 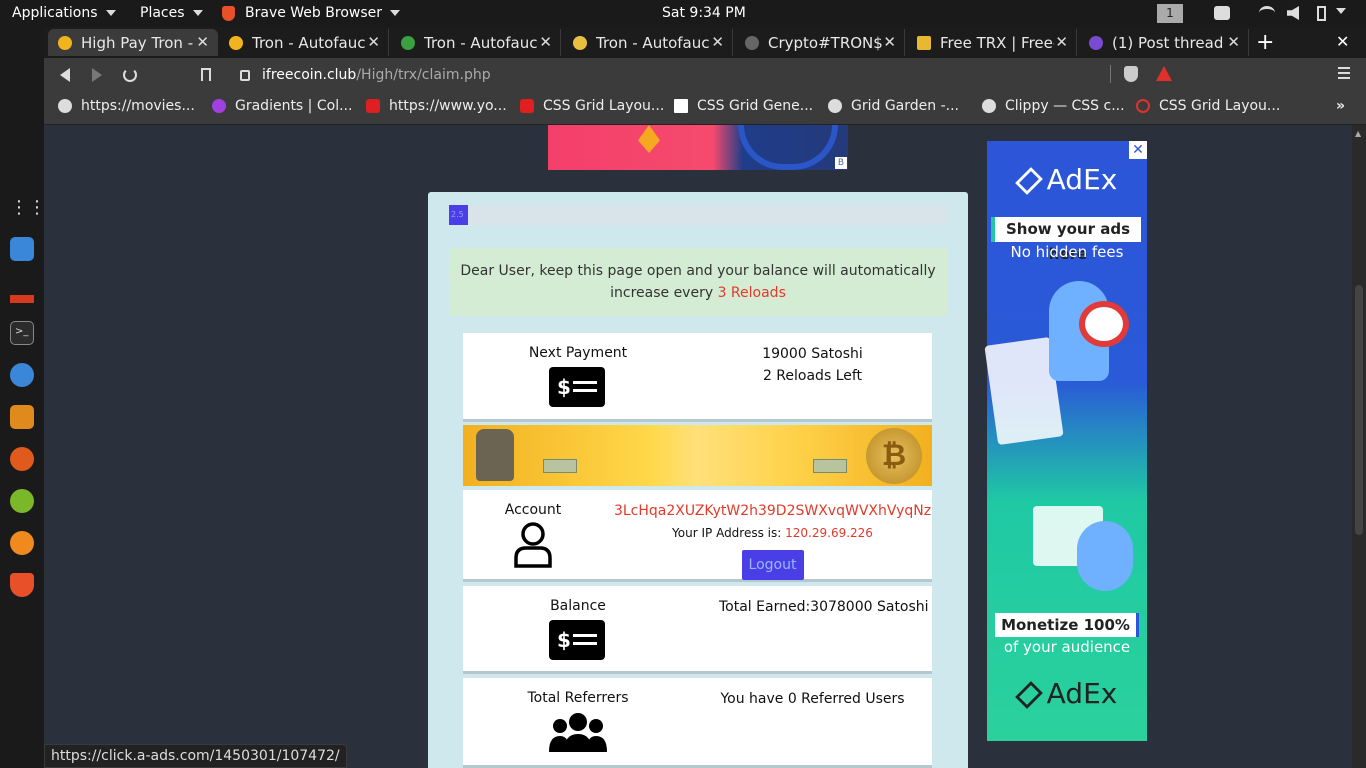 I want to click on qbittorrent-icon, so click(x=22, y=375).